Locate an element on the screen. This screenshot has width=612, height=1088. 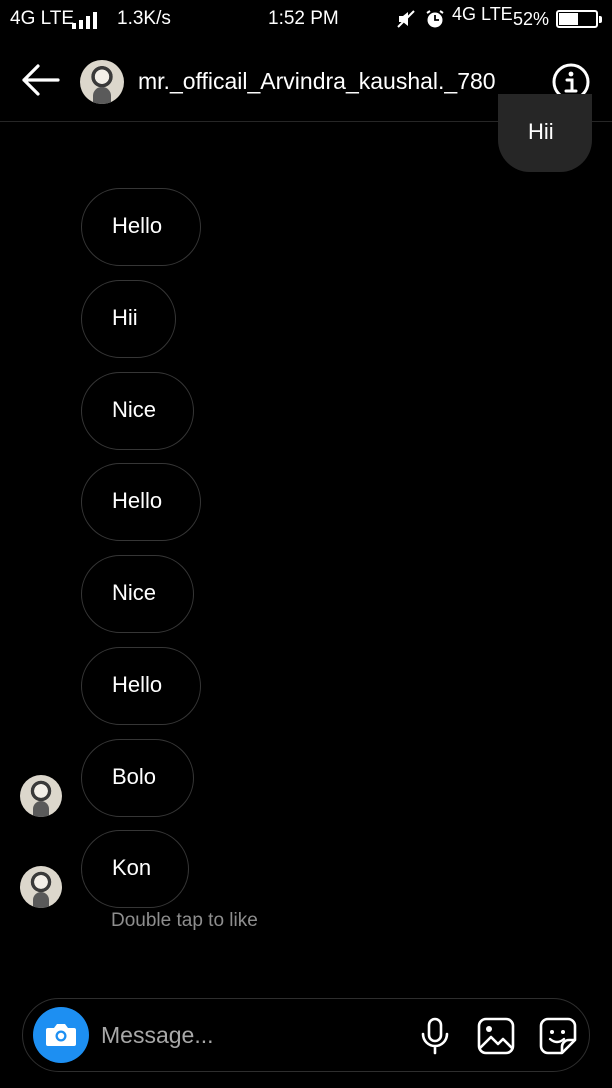
message-text: Kon is located at coordinates (132, 867).